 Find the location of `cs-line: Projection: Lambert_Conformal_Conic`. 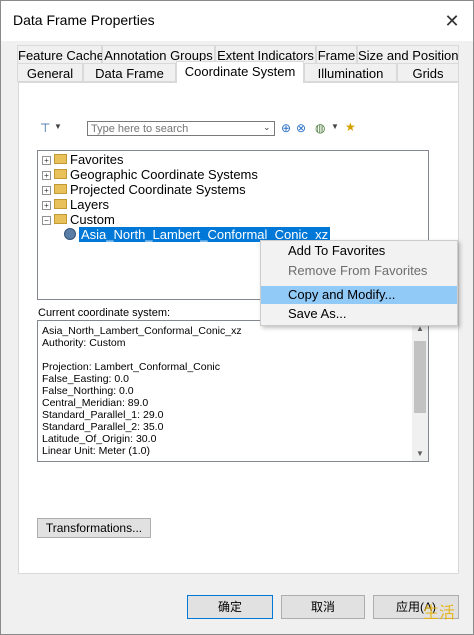

cs-line: Projection: Lambert_Conformal_Conic is located at coordinates (131, 367).